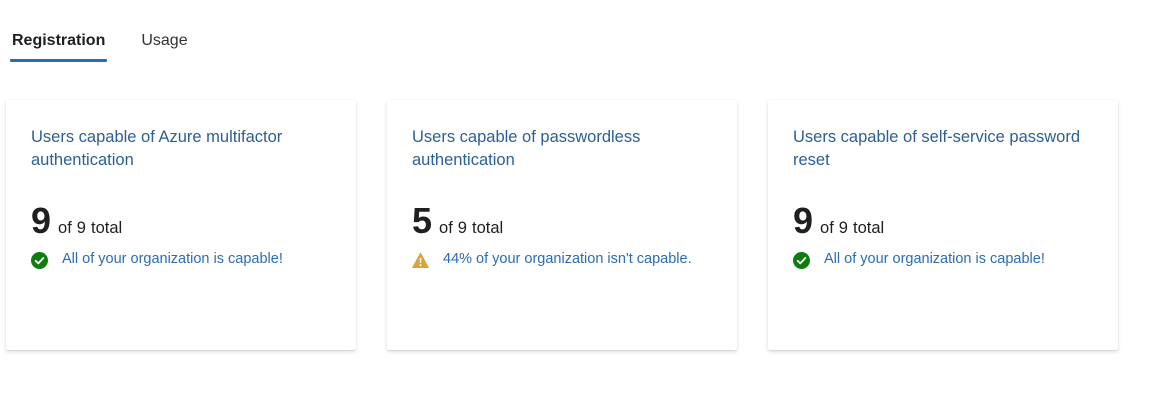 Image resolution: width=1152 pixels, height=415 pixels. What do you see at coordinates (420, 260) in the screenshot?
I see `warning-icon` at bounding box center [420, 260].